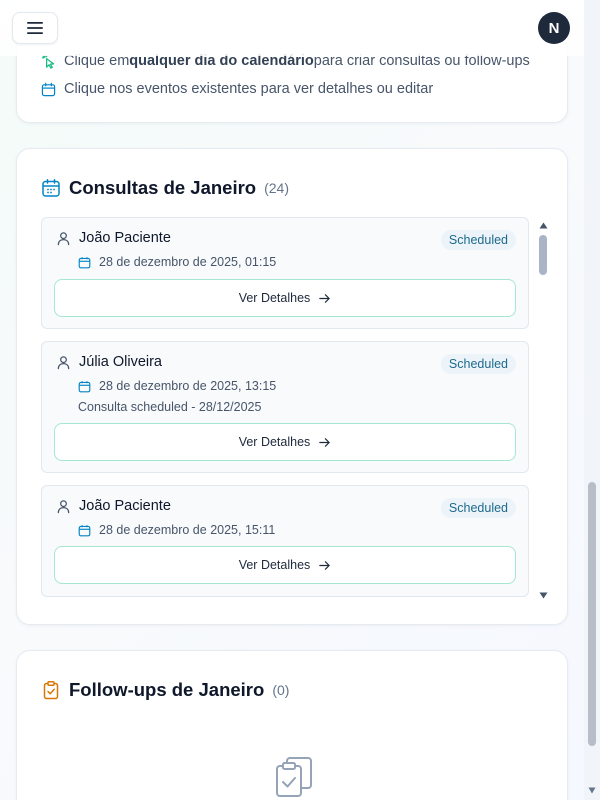 This screenshot has width=600, height=800. What do you see at coordinates (277, 188) in the screenshot?
I see `appointments-count: (24)` at bounding box center [277, 188].